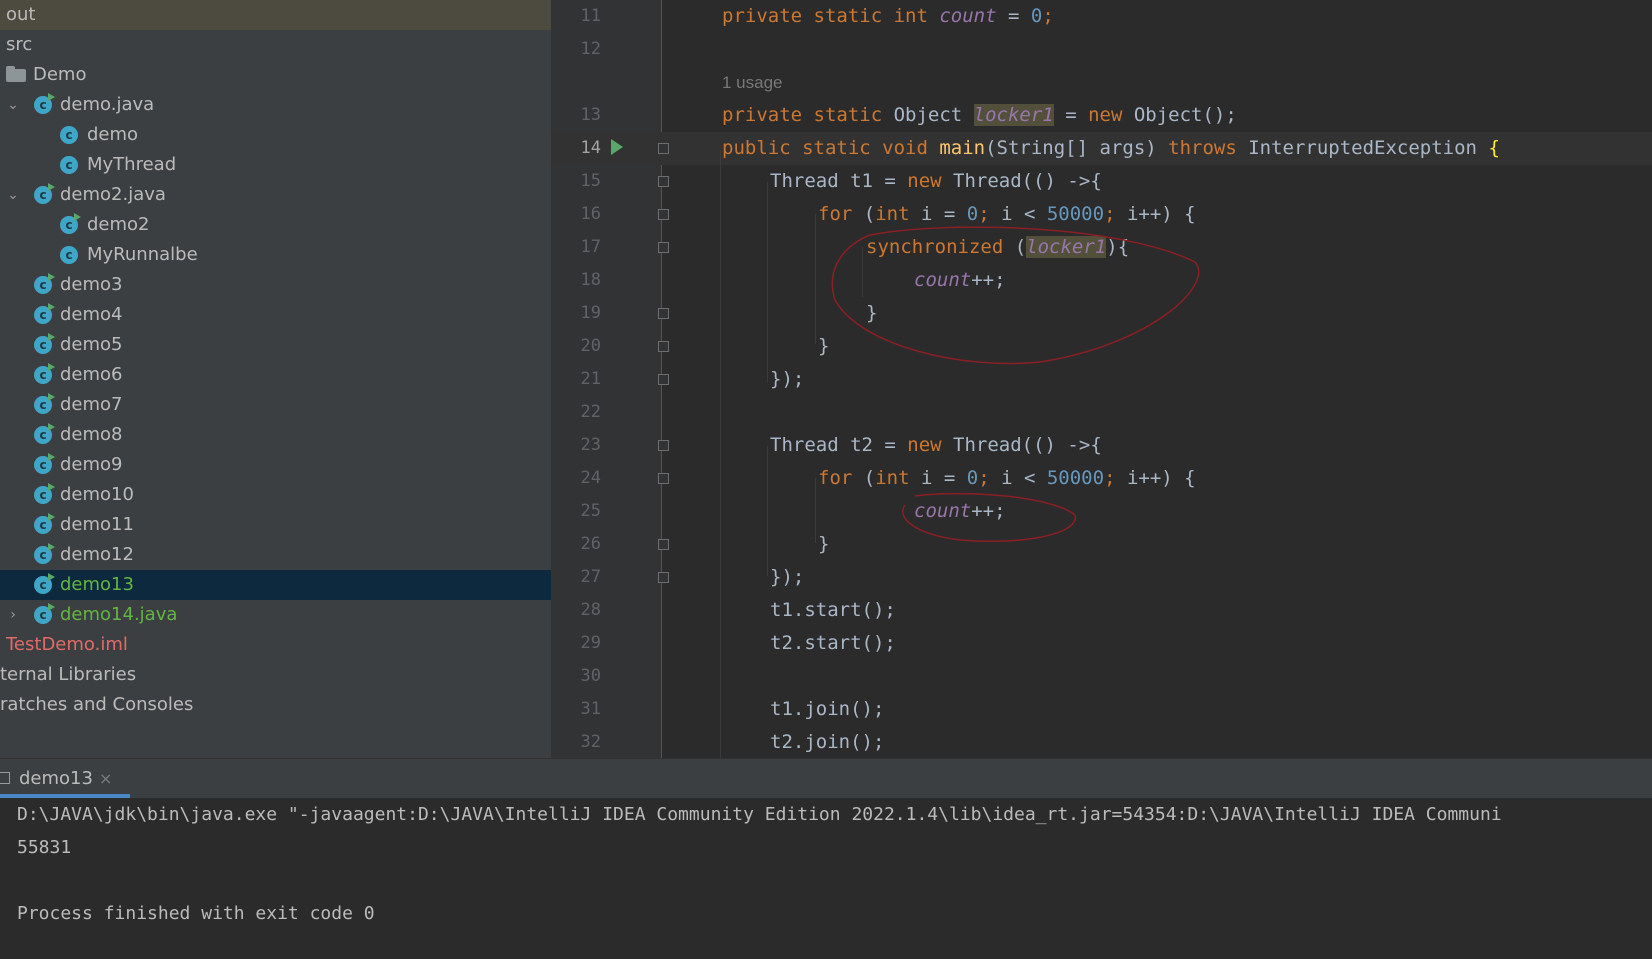 This screenshot has height=959, width=1652. What do you see at coordinates (275, 195) in the screenshot?
I see `tree-item-demo2-java: ⌄ c demo2.java` at bounding box center [275, 195].